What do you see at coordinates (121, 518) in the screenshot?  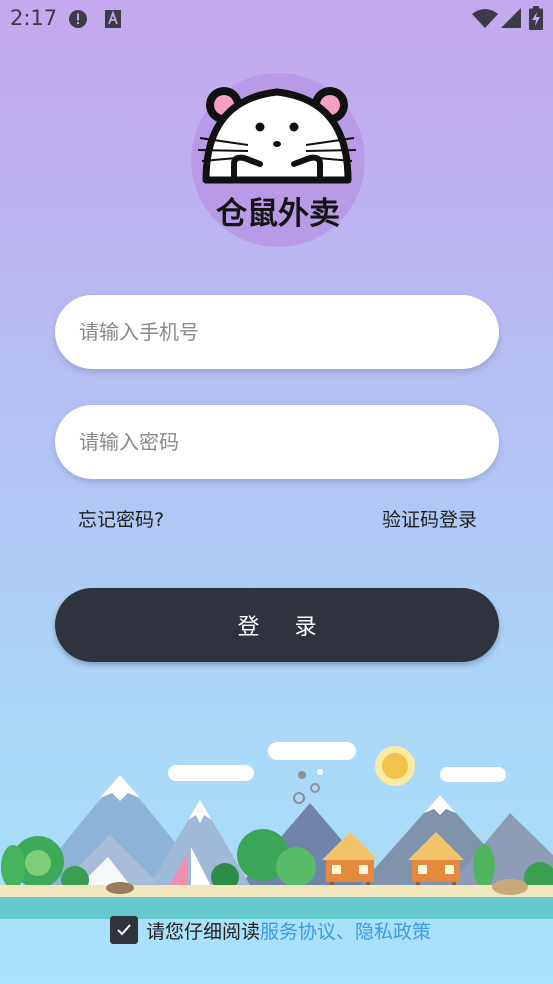 I see `forgot-password-link: 忘记密码?` at bounding box center [121, 518].